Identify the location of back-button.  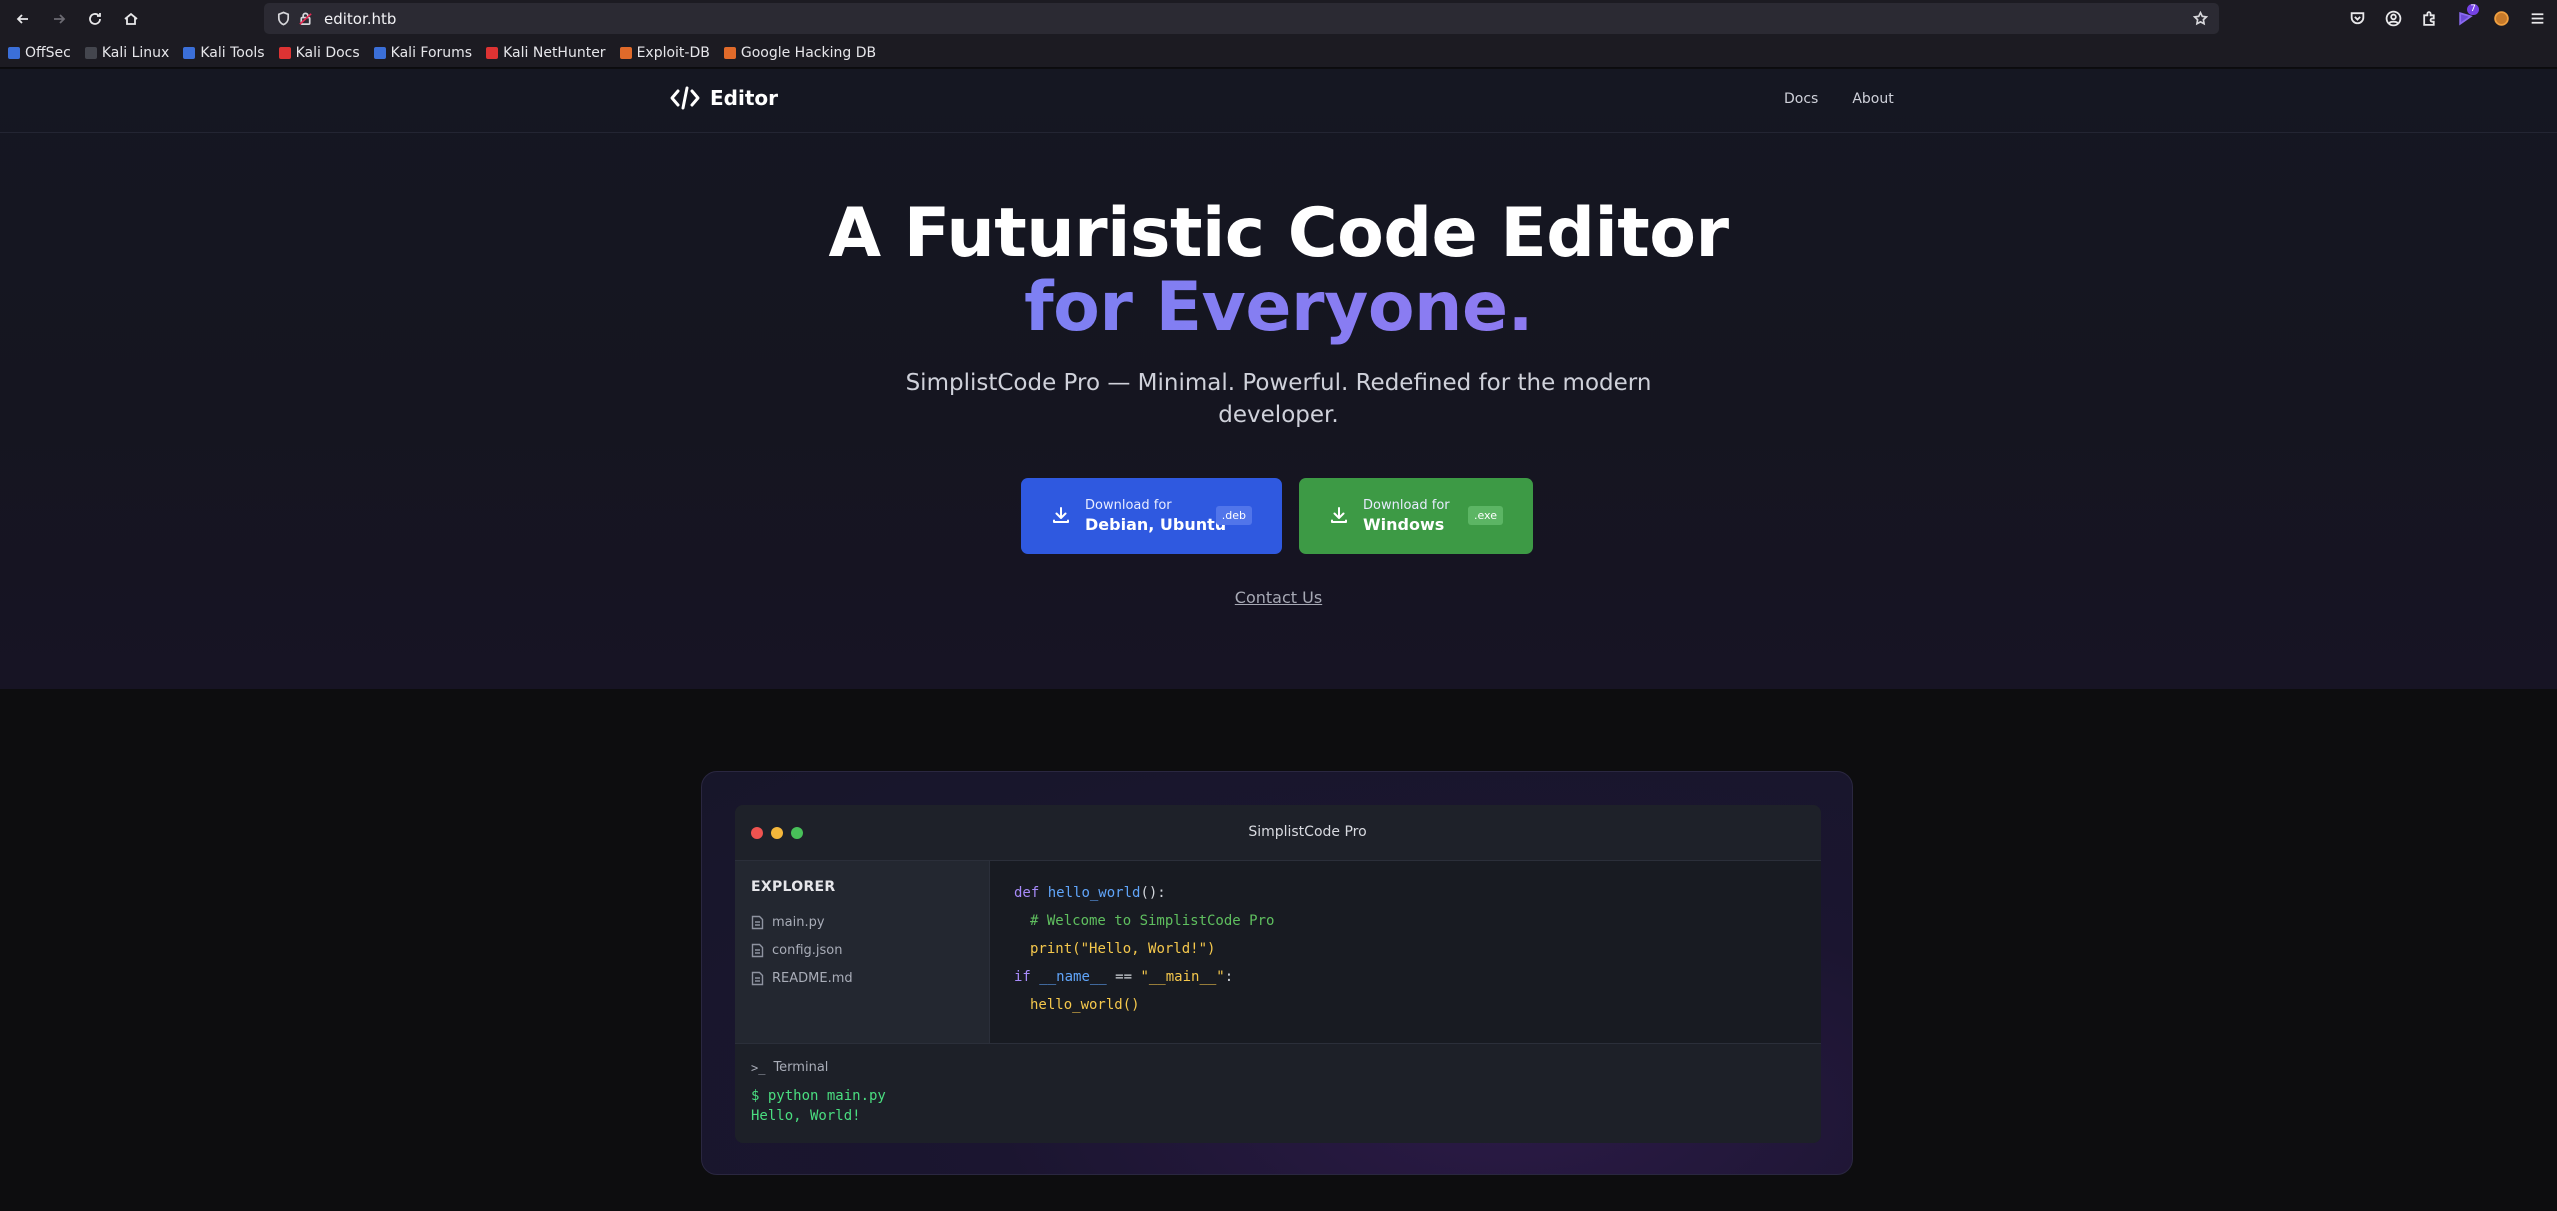
(23, 19).